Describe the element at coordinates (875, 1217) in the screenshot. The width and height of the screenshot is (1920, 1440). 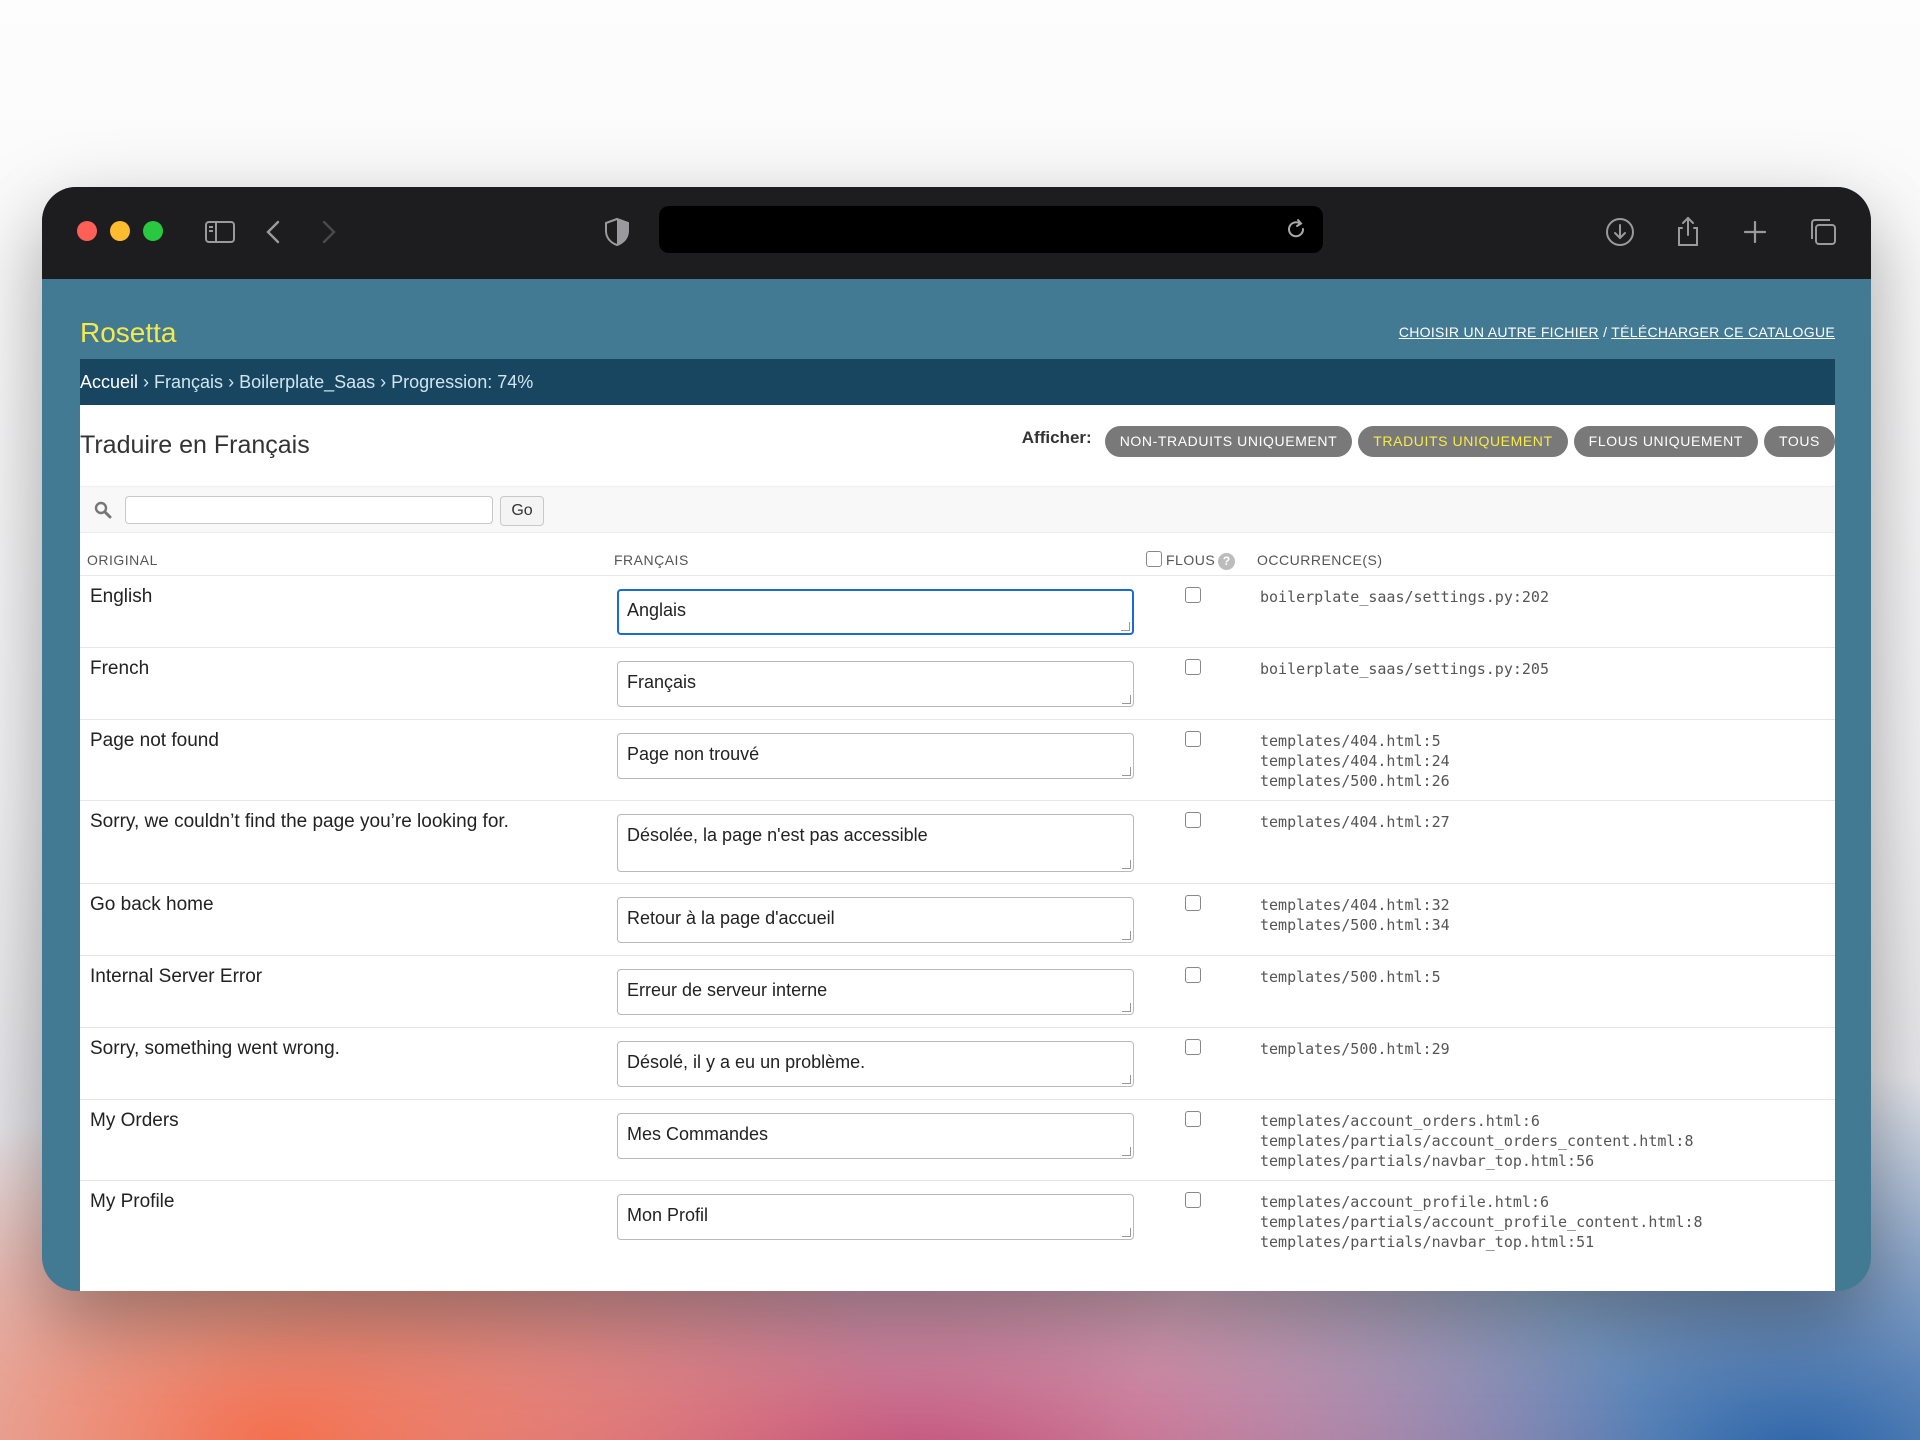
I see `translation-field: Mon Profil` at that location.